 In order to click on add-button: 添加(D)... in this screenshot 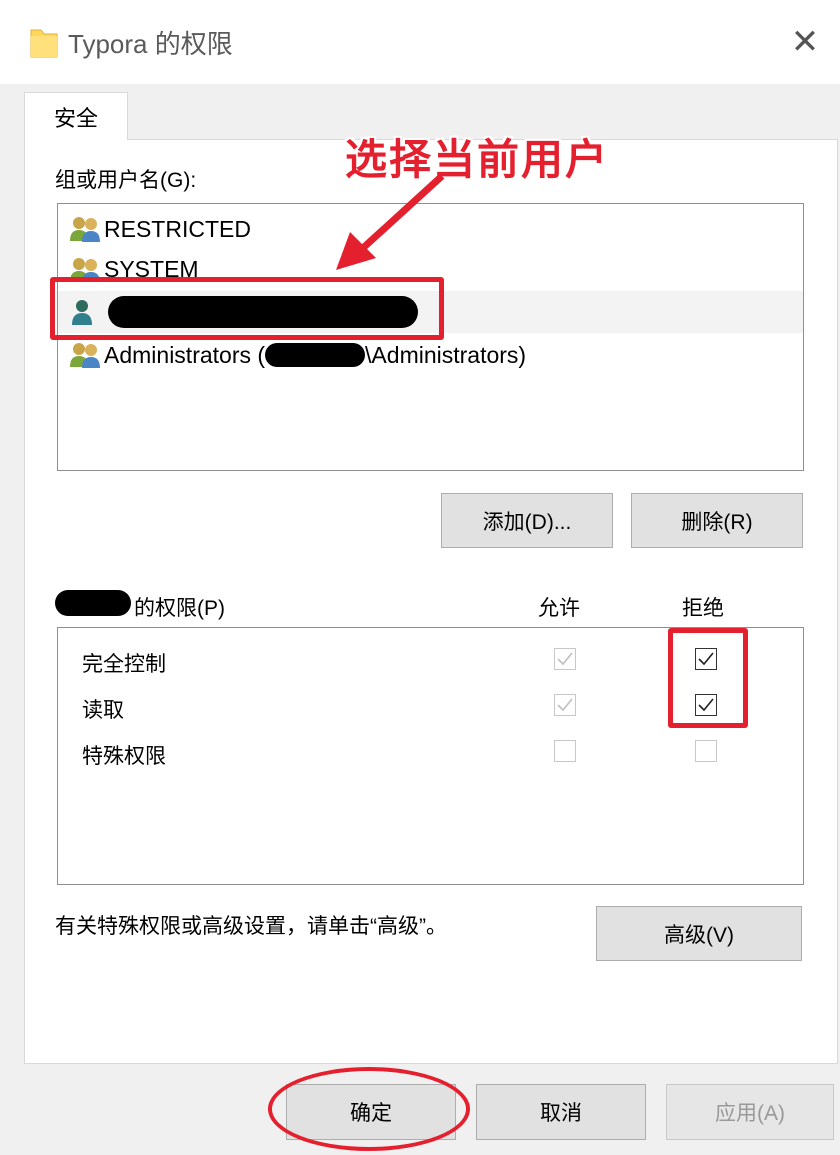, I will do `click(527, 520)`.